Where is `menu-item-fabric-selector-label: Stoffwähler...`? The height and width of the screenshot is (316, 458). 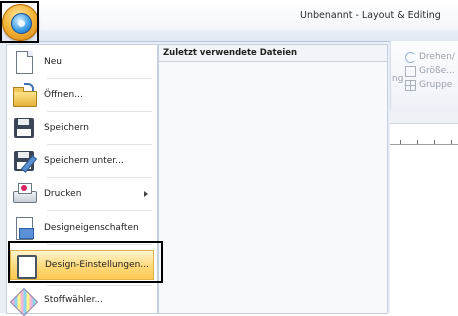 menu-item-fabric-selector-label: Stoffwähler... is located at coordinates (74, 300).